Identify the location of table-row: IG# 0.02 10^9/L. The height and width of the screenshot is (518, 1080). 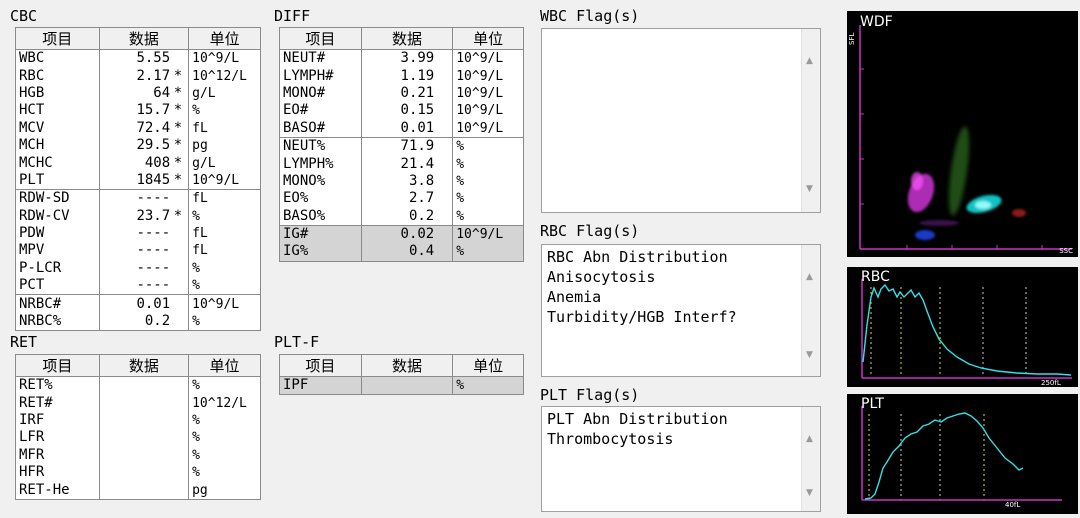
(401, 234).